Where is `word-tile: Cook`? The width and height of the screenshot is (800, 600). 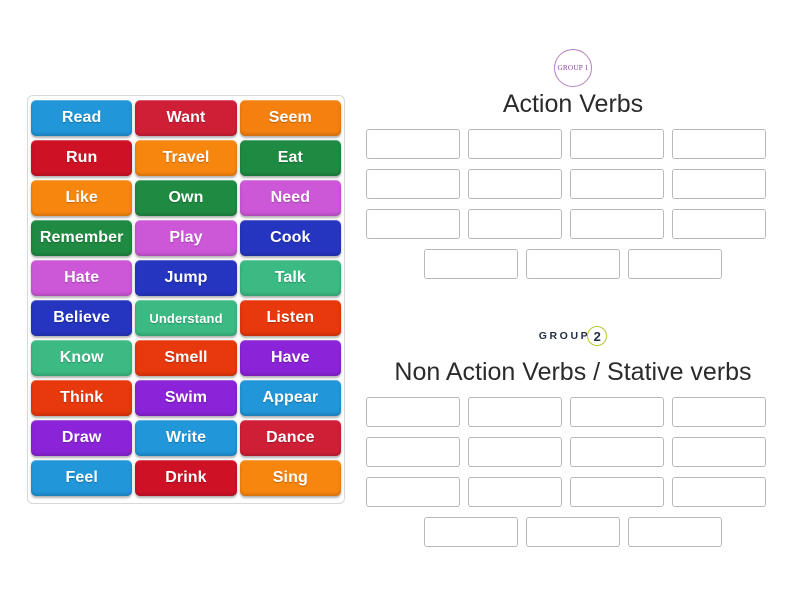
word-tile: Cook is located at coordinates (290, 238).